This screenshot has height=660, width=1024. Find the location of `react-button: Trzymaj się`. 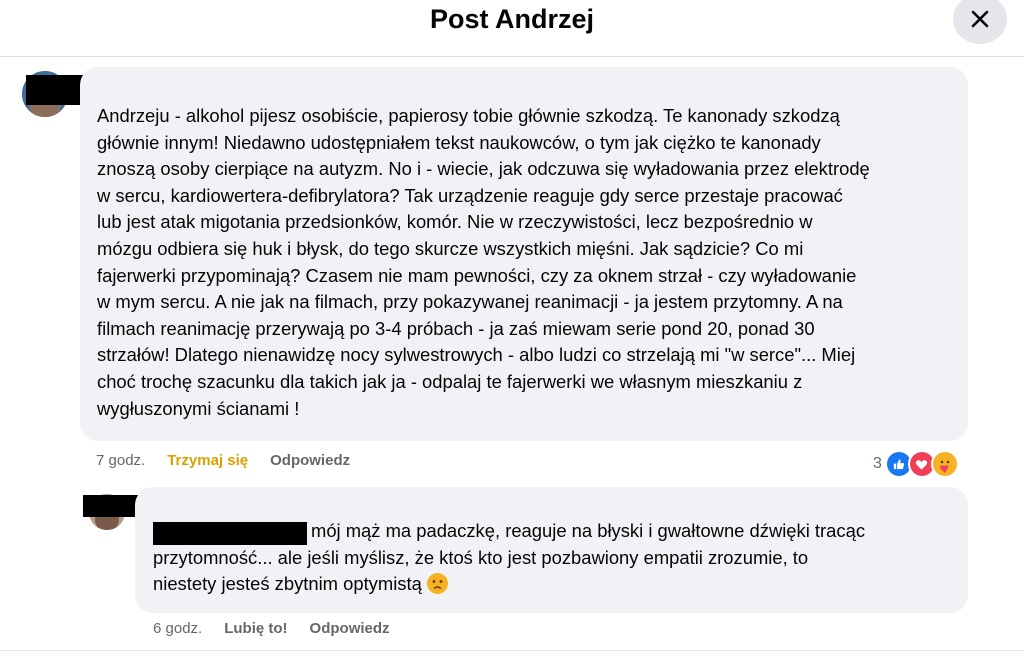

react-button: Trzymaj się is located at coordinates (207, 460).